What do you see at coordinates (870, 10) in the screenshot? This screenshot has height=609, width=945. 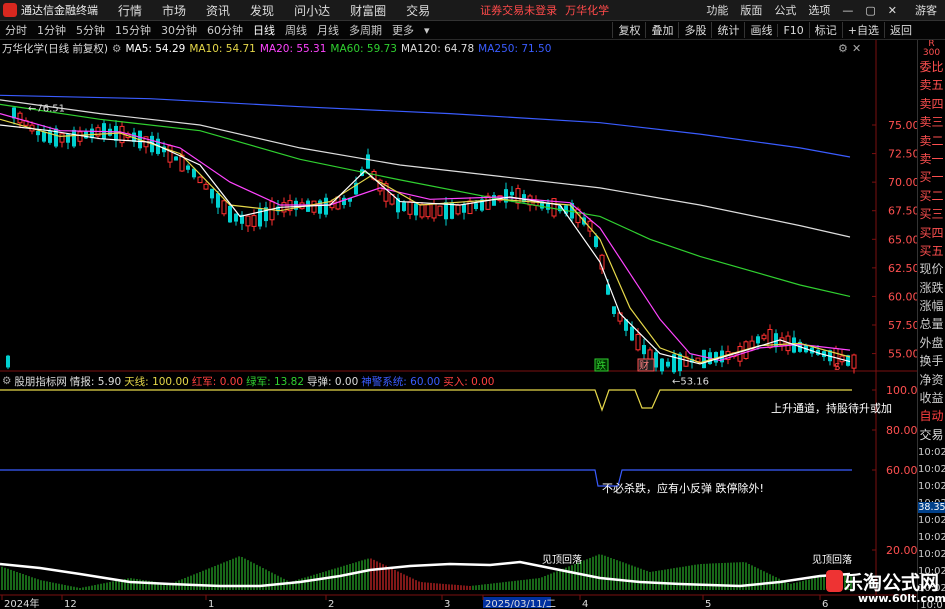 I see `maximize-icon: ▢` at bounding box center [870, 10].